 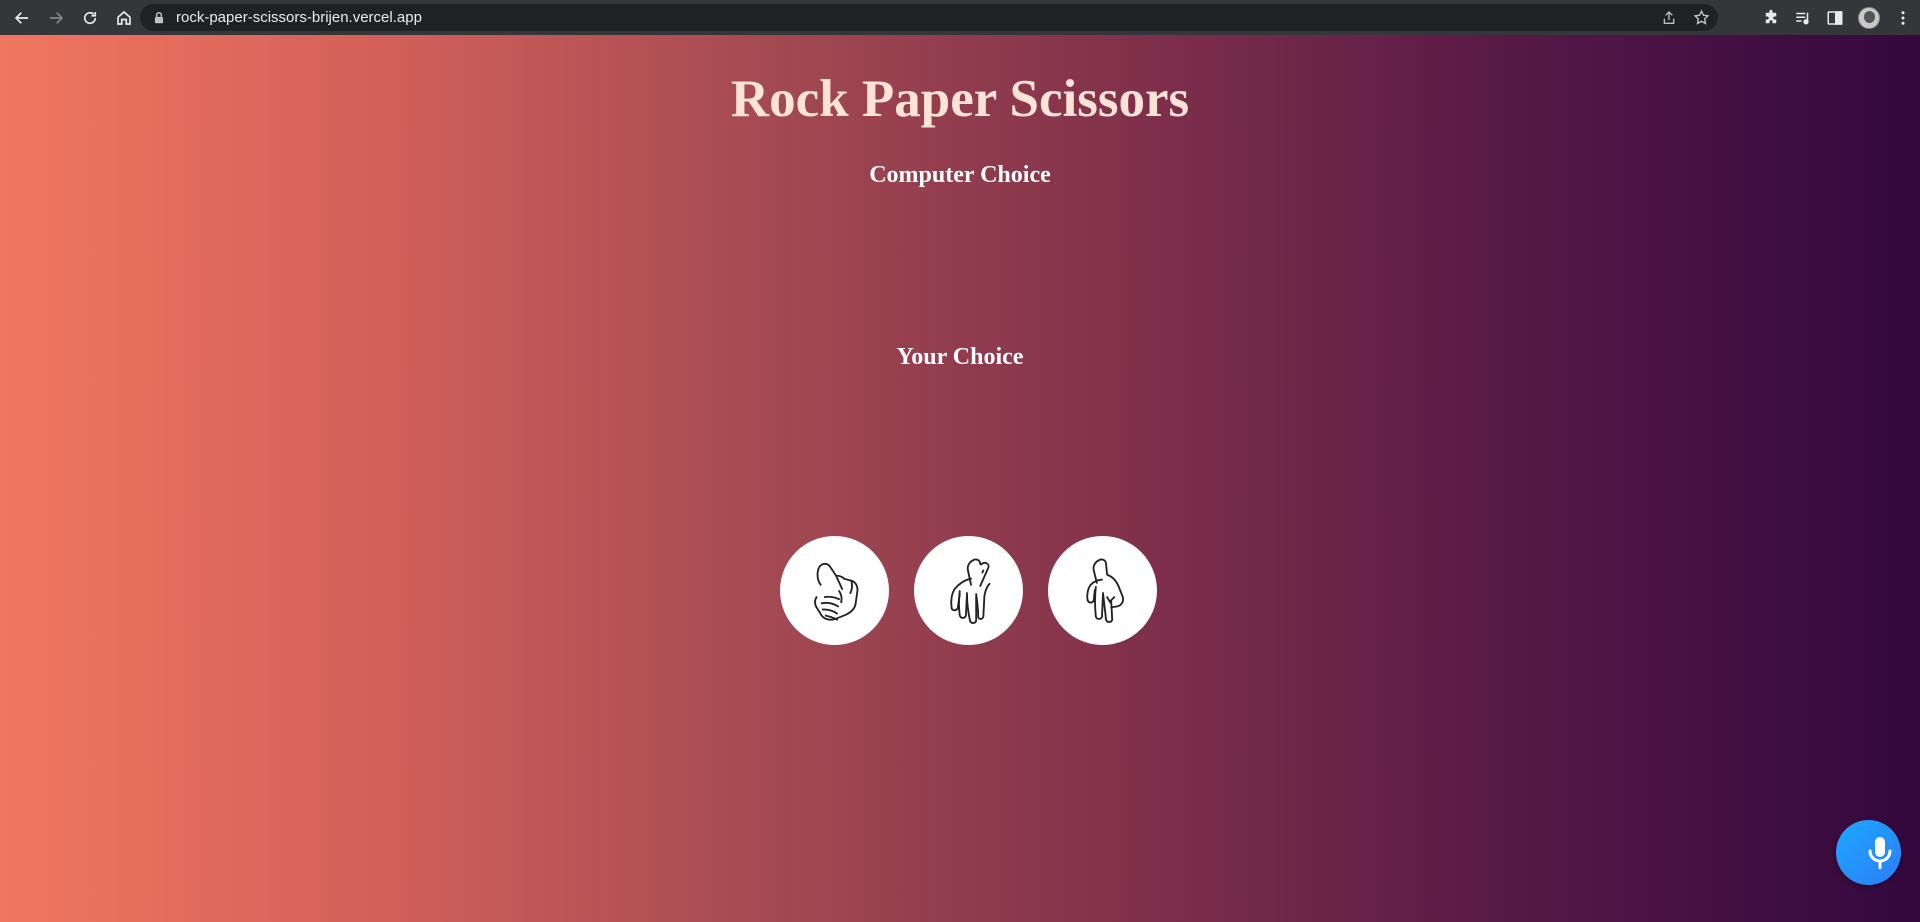 What do you see at coordinates (90, 18) in the screenshot?
I see `reload-icon` at bounding box center [90, 18].